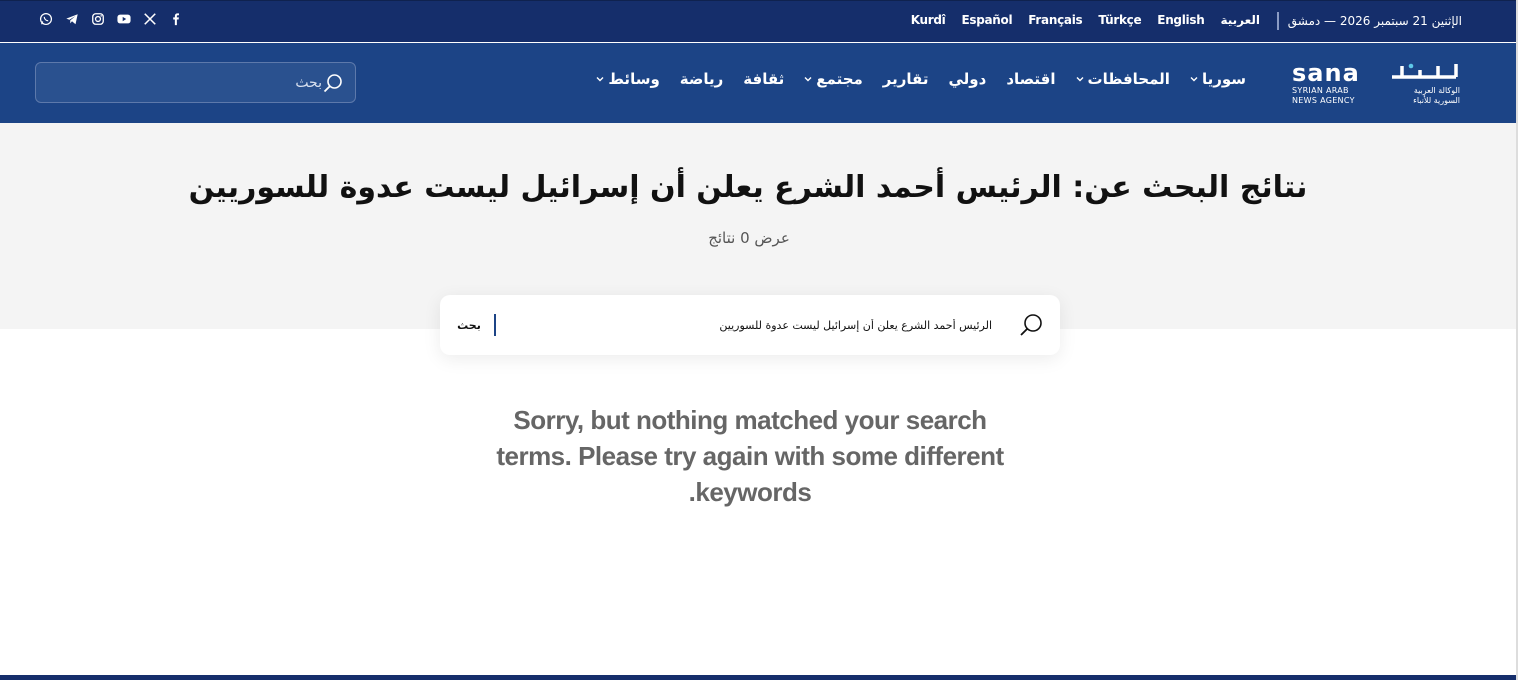 The width and height of the screenshot is (1518, 680). I want to click on nav-item-provinces: المحافظات, so click(1123, 79).